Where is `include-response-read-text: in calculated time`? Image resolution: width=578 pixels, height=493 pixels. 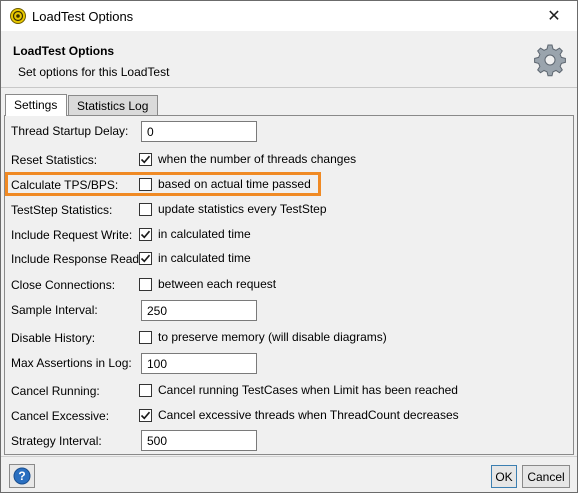
include-response-read-text: in calculated time is located at coordinates (204, 258).